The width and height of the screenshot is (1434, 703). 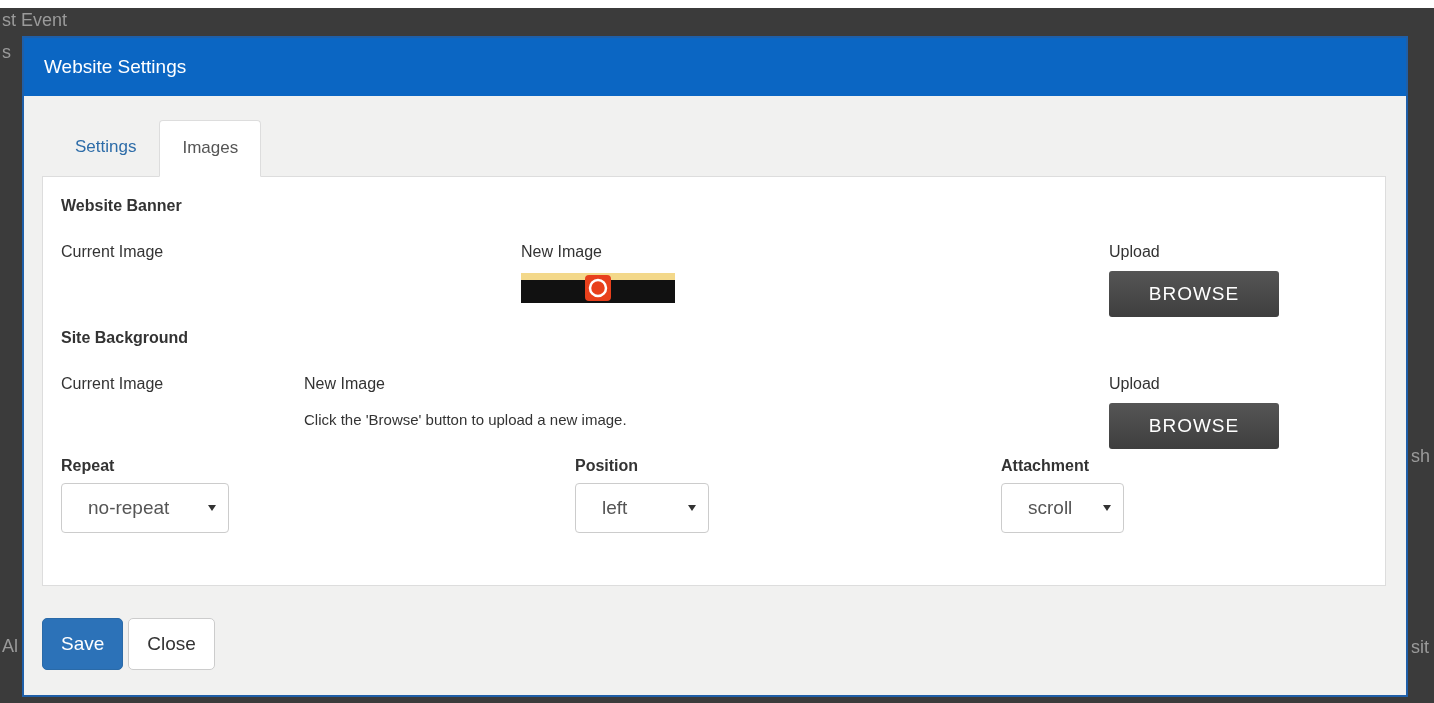 What do you see at coordinates (171, 644) in the screenshot?
I see `close-button: Close` at bounding box center [171, 644].